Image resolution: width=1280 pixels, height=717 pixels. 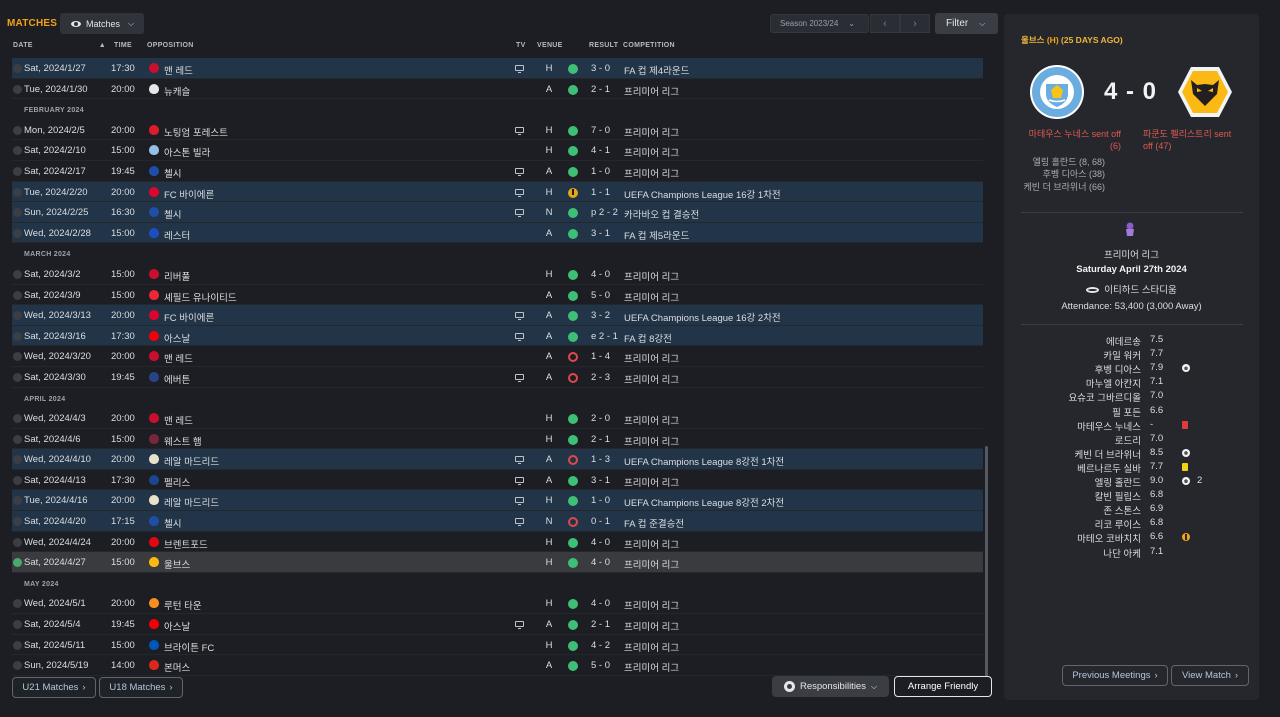 What do you see at coordinates (1131, 369) in the screenshot?
I see `player-rating-row: 후벵 디아스 7.9` at bounding box center [1131, 369].